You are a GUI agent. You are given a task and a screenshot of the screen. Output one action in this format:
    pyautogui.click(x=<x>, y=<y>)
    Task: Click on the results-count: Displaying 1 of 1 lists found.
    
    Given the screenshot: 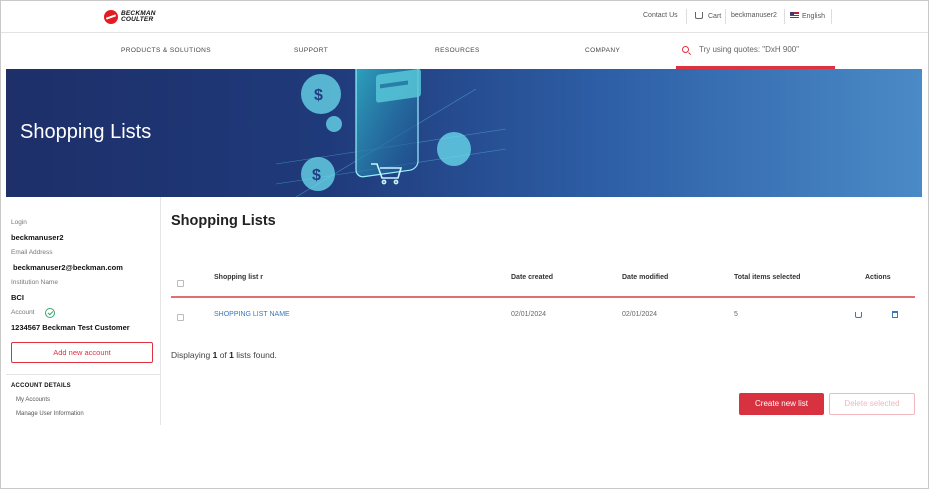 What is the action you would take?
    pyautogui.click(x=224, y=355)
    